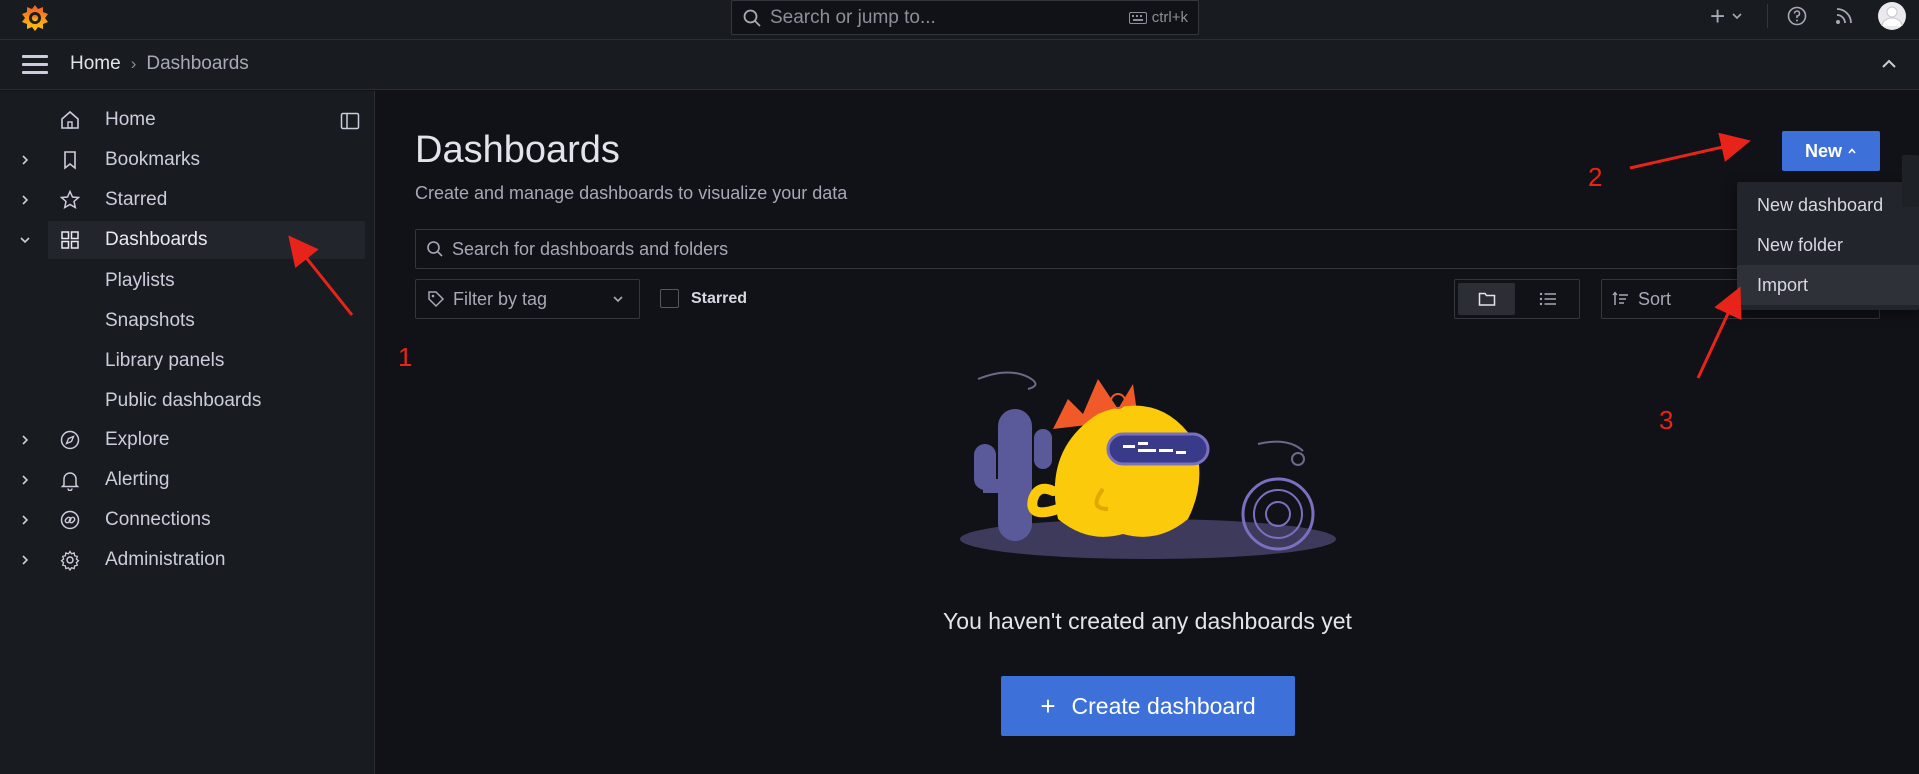 This screenshot has height=774, width=1919. I want to click on home-icon, so click(70, 119).